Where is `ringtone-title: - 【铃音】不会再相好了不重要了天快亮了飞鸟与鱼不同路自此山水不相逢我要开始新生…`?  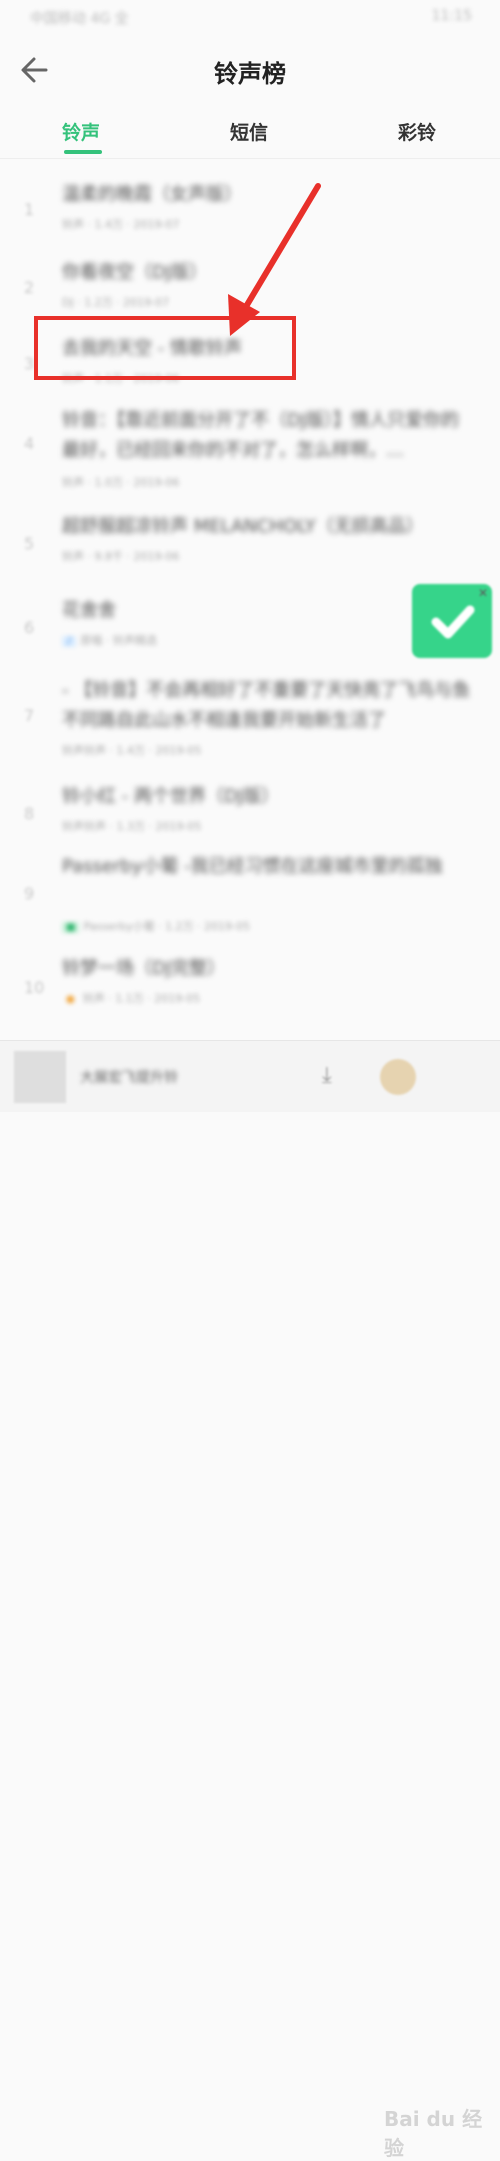 ringtone-title: - 【铃音】不会再相好了不重要了天快亮了飞鸟与鱼不同路自此山水不相逢我要开始新生… is located at coordinates (266, 705).